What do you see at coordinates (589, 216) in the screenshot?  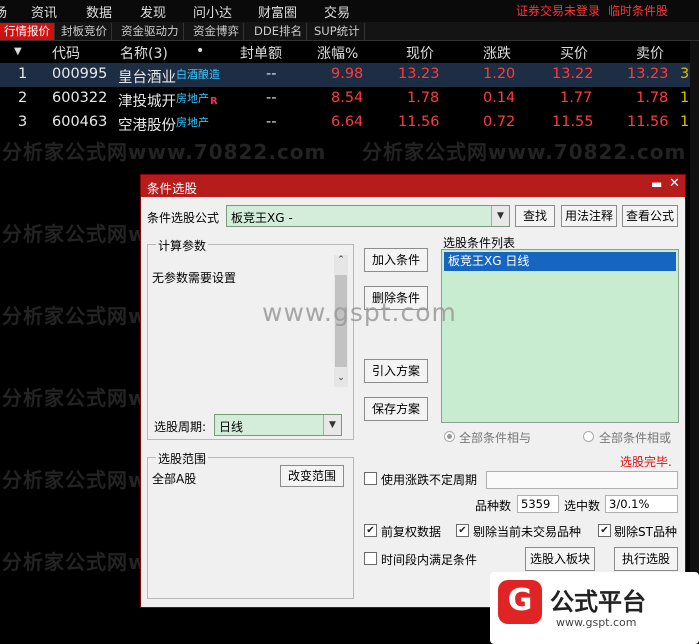 I see `usage-notes-button: 用法注释` at bounding box center [589, 216].